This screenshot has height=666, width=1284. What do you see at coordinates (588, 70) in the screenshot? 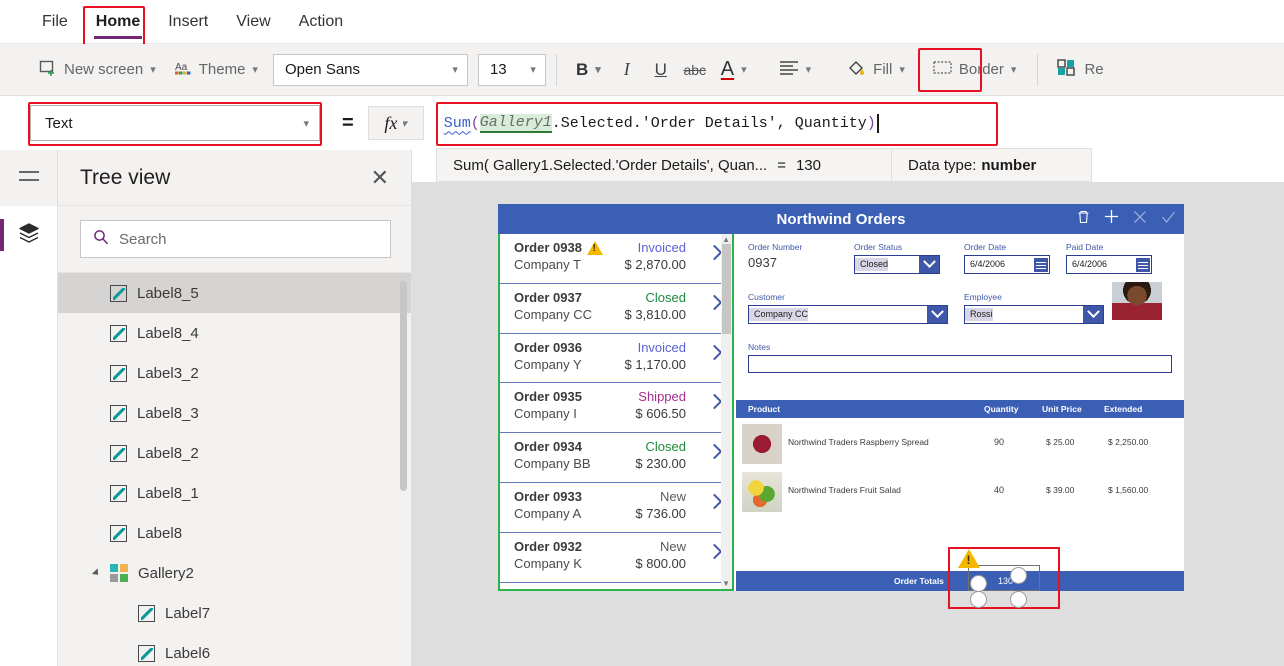
I see `bold-button: B ▾` at bounding box center [588, 70].